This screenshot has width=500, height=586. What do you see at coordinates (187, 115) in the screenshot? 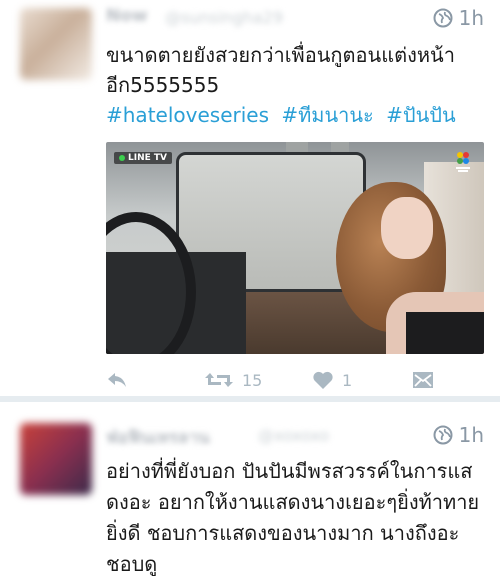
I see `hashtag-link: #hateloveseries` at bounding box center [187, 115].